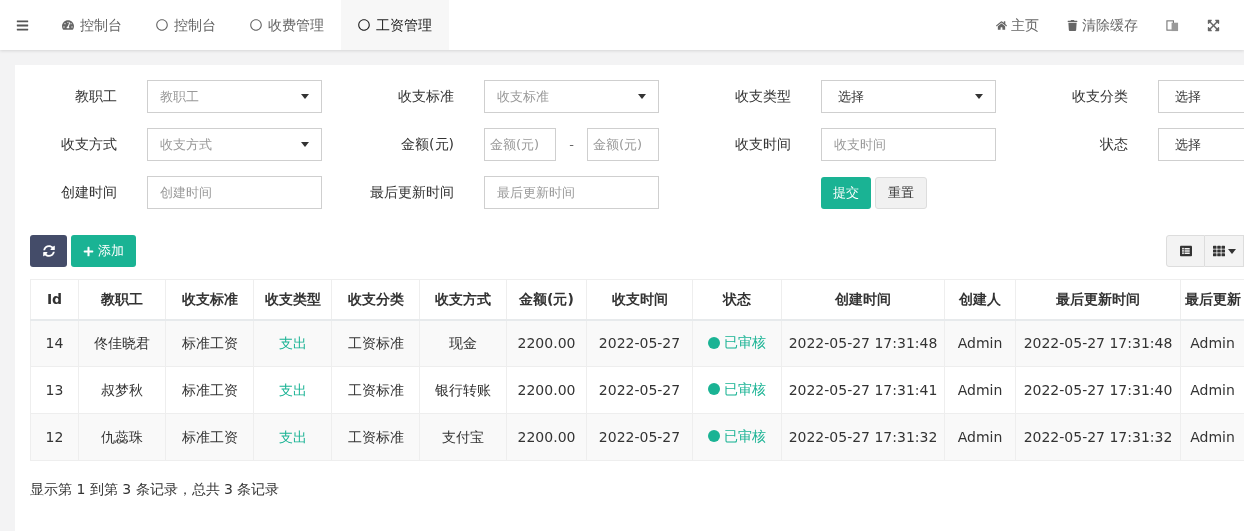 The width and height of the screenshot is (1244, 531). Describe the element at coordinates (1098, 389) in the screenshot. I see `table-cell: 2022-05-27 17:31:40` at that location.